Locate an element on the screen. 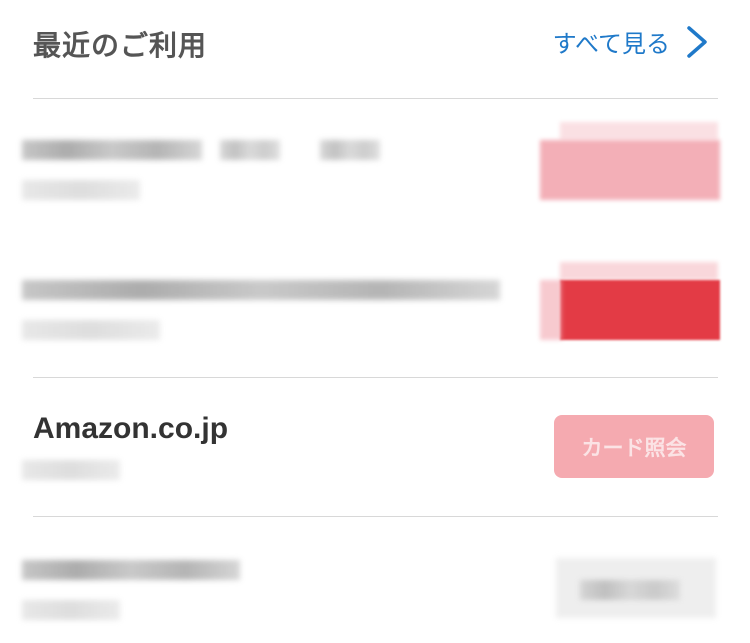 This screenshot has width=750, height=643. see-all-label: すべて見る is located at coordinates (611, 44).